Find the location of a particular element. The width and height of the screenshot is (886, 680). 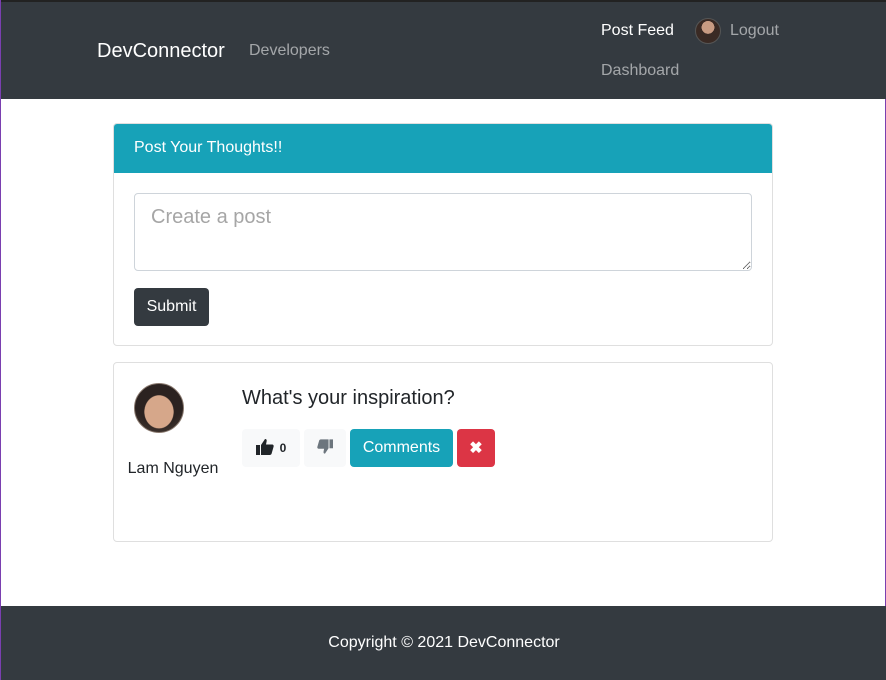

thumbs-up-icon is located at coordinates (264, 448).